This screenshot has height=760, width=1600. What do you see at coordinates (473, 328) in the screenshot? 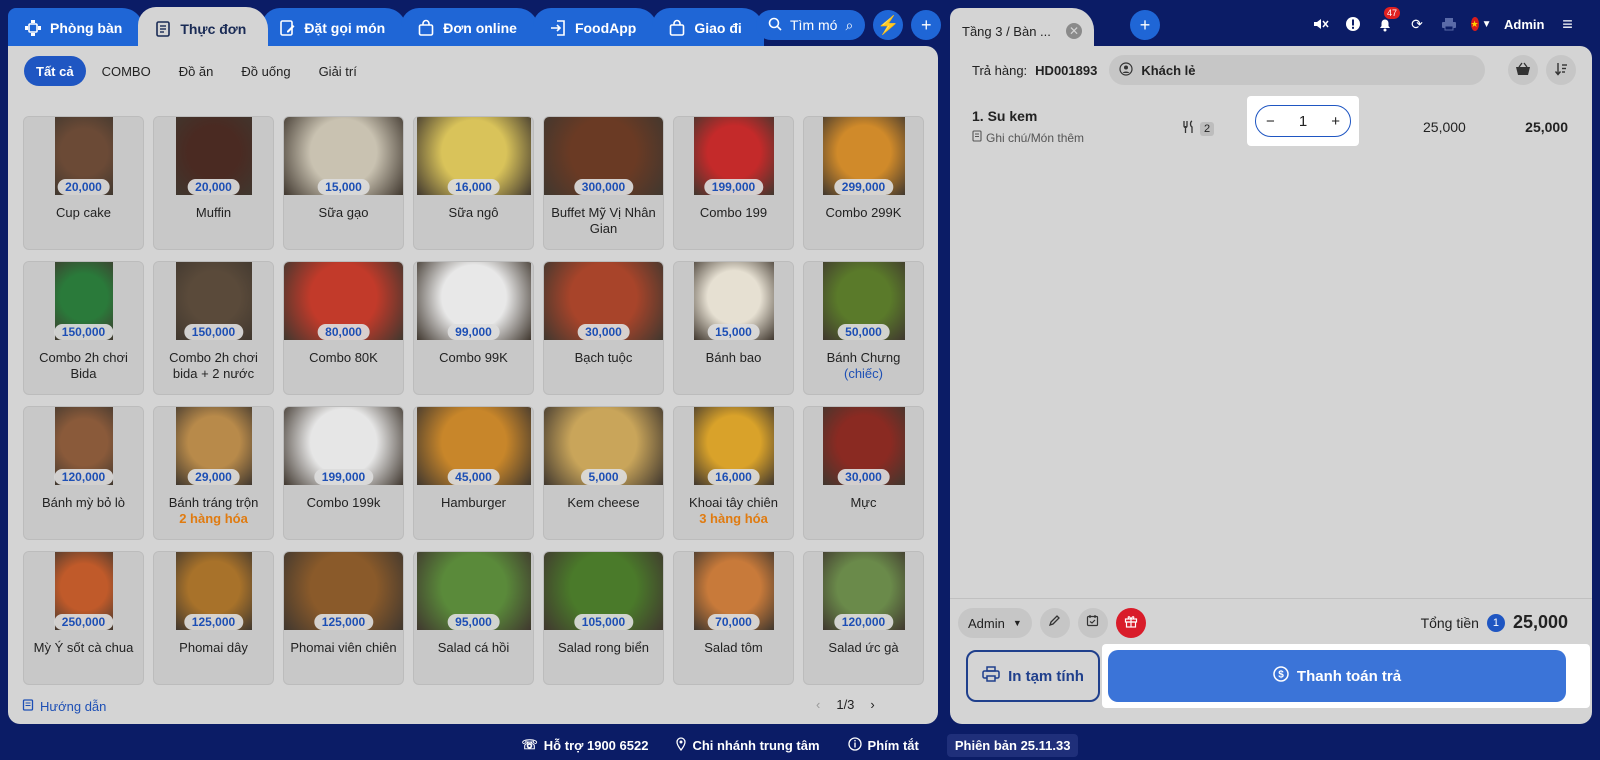
I see `product-card: 99,000 Combo 99K` at bounding box center [473, 328].